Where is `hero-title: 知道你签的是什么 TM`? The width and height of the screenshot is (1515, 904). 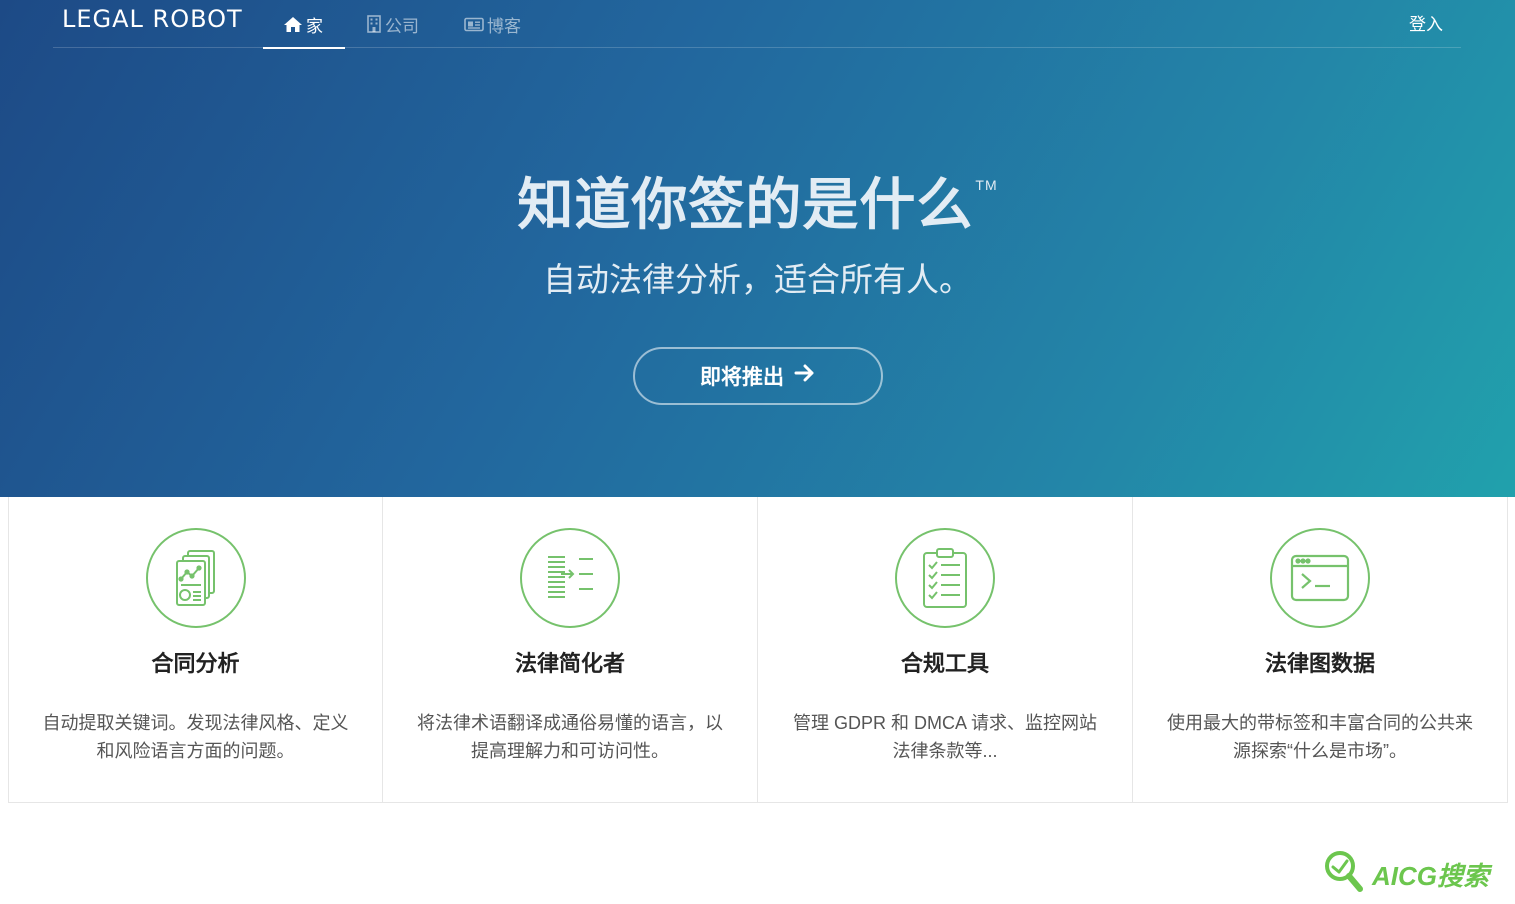
hero-title: 知道你签的是什么 TM is located at coordinates (757, 200).